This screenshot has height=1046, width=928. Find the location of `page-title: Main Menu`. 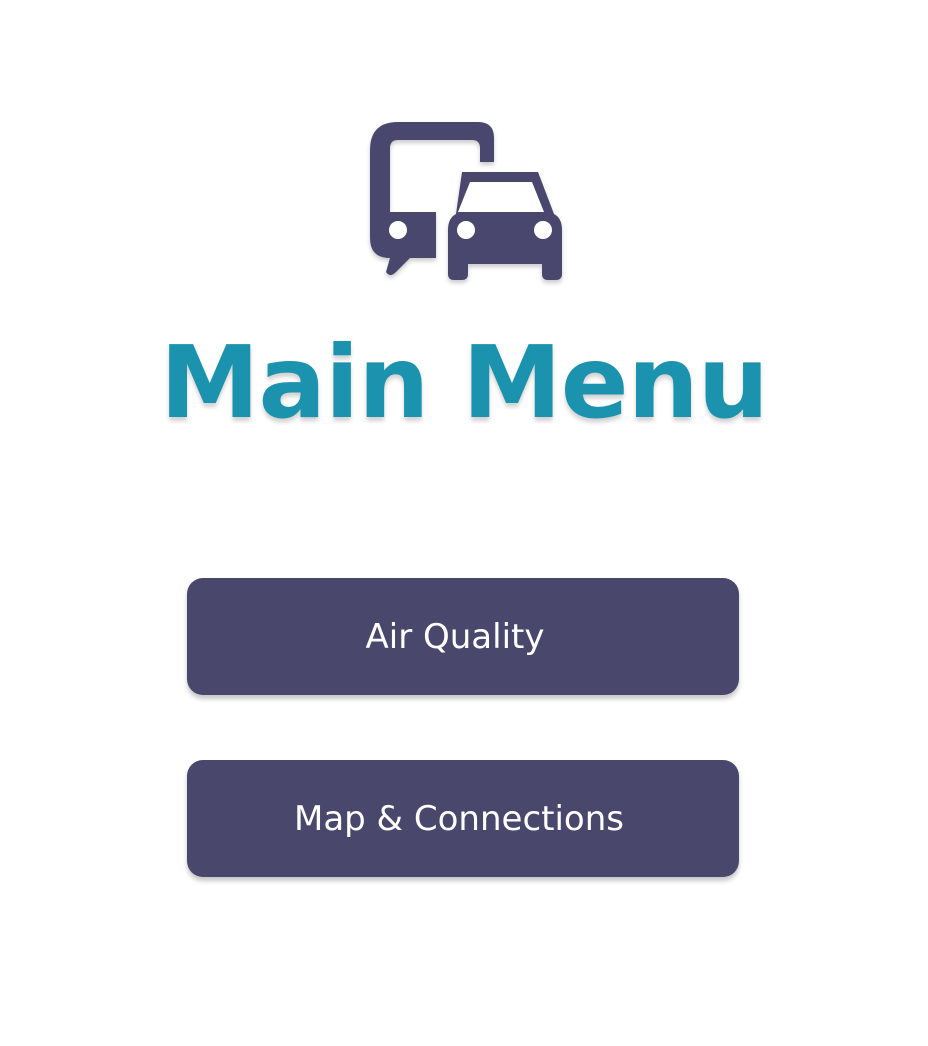

page-title: Main Menu is located at coordinates (464, 382).